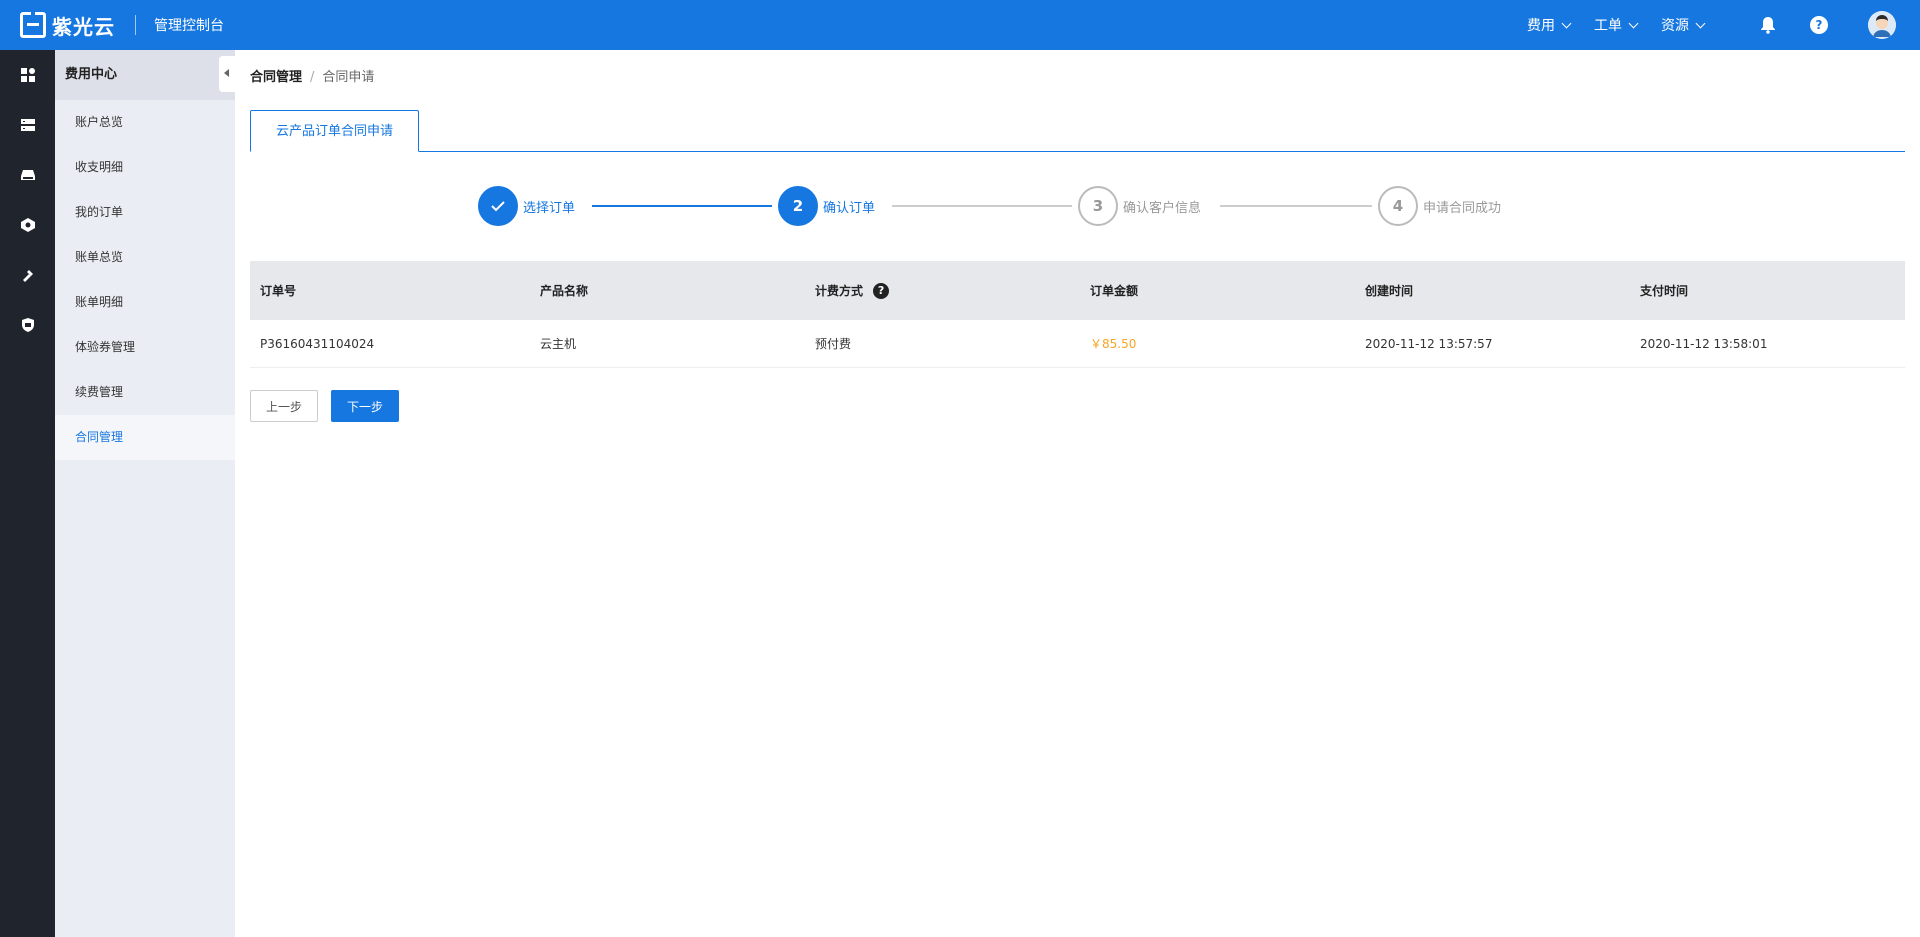 The image size is (1920, 937). Describe the element at coordinates (558, 344) in the screenshot. I see `cell-product-name: 云主机` at that location.